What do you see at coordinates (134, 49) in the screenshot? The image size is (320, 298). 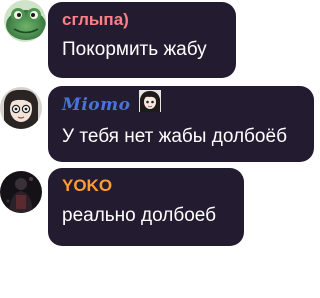 I see `message-text: Покормить жабу` at bounding box center [134, 49].